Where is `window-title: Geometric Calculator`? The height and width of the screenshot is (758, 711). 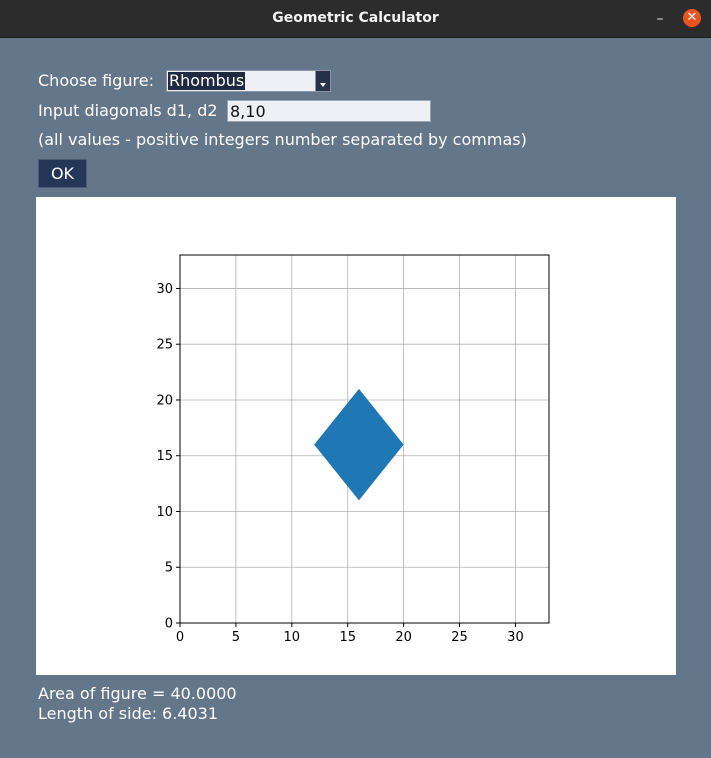 window-title: Geometric Calculator is located at coordinates (355, 18).